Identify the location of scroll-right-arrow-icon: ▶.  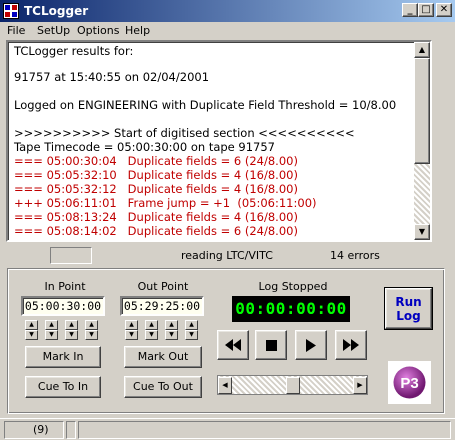
(360, 385).